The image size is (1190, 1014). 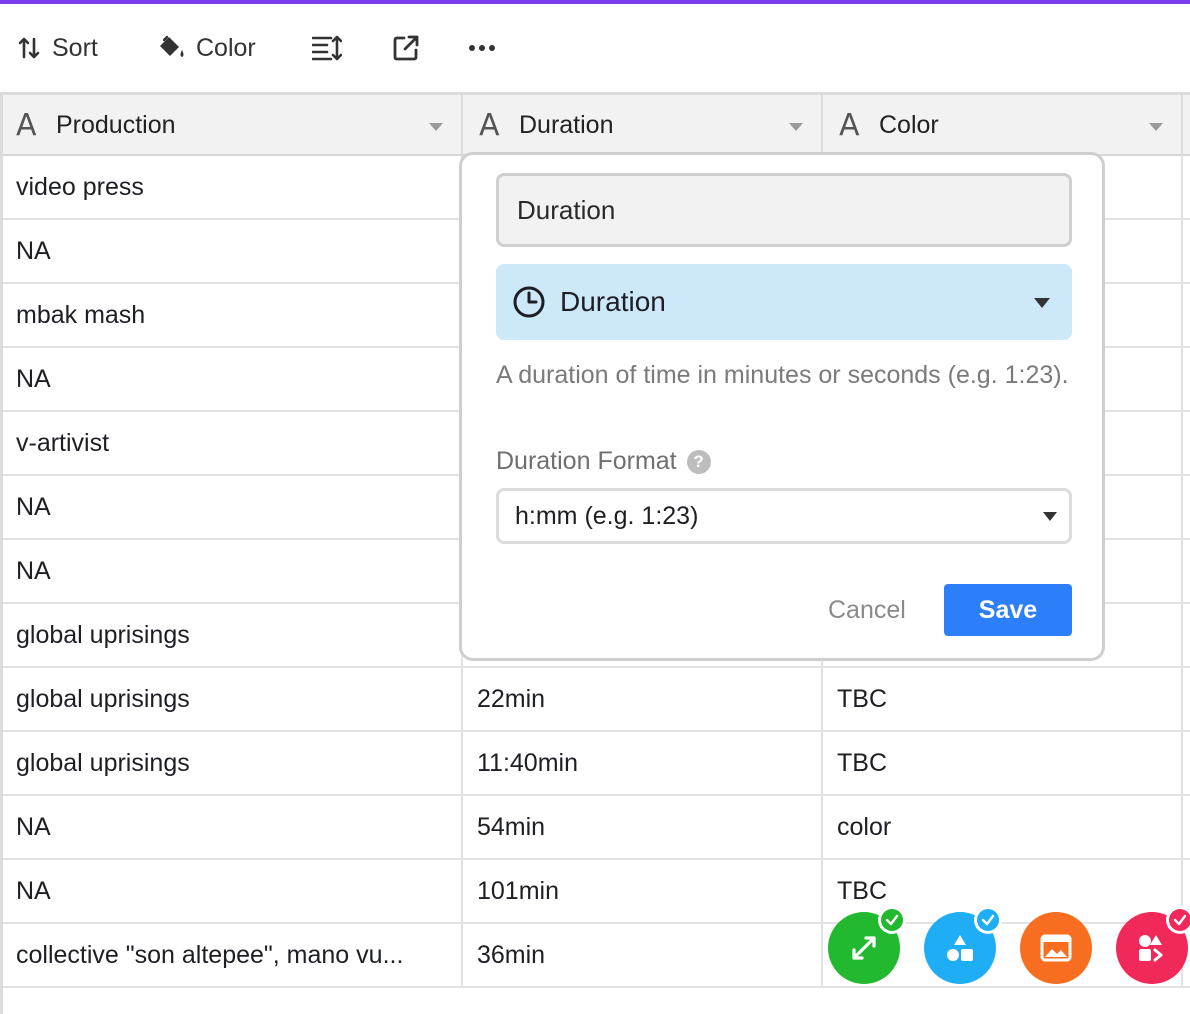 I want to click on column-header-duration: A Duration, so click(x=643, y=125).